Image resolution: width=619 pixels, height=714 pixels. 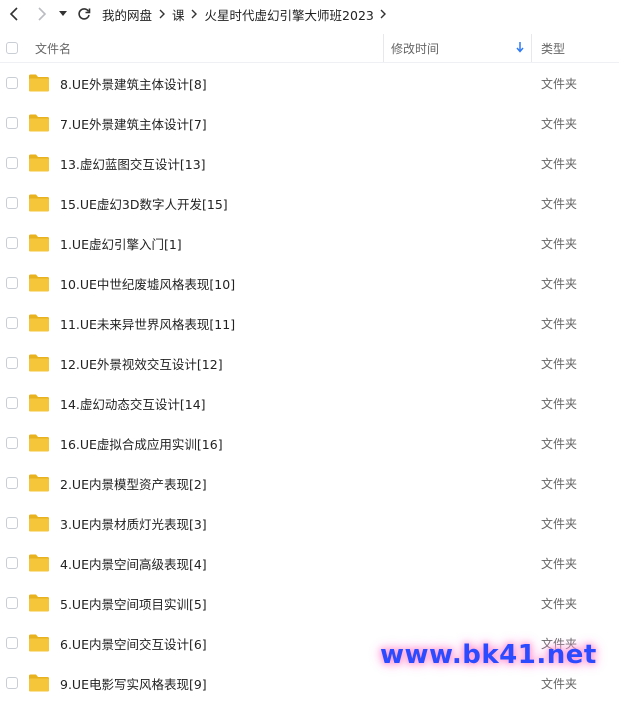 What do you see at coordinates (309, 203) in the screenshot?
I see `file-row: 15.UE虚幻3D数字人开发[15] 文件夹` at bounding box center [309, 203].